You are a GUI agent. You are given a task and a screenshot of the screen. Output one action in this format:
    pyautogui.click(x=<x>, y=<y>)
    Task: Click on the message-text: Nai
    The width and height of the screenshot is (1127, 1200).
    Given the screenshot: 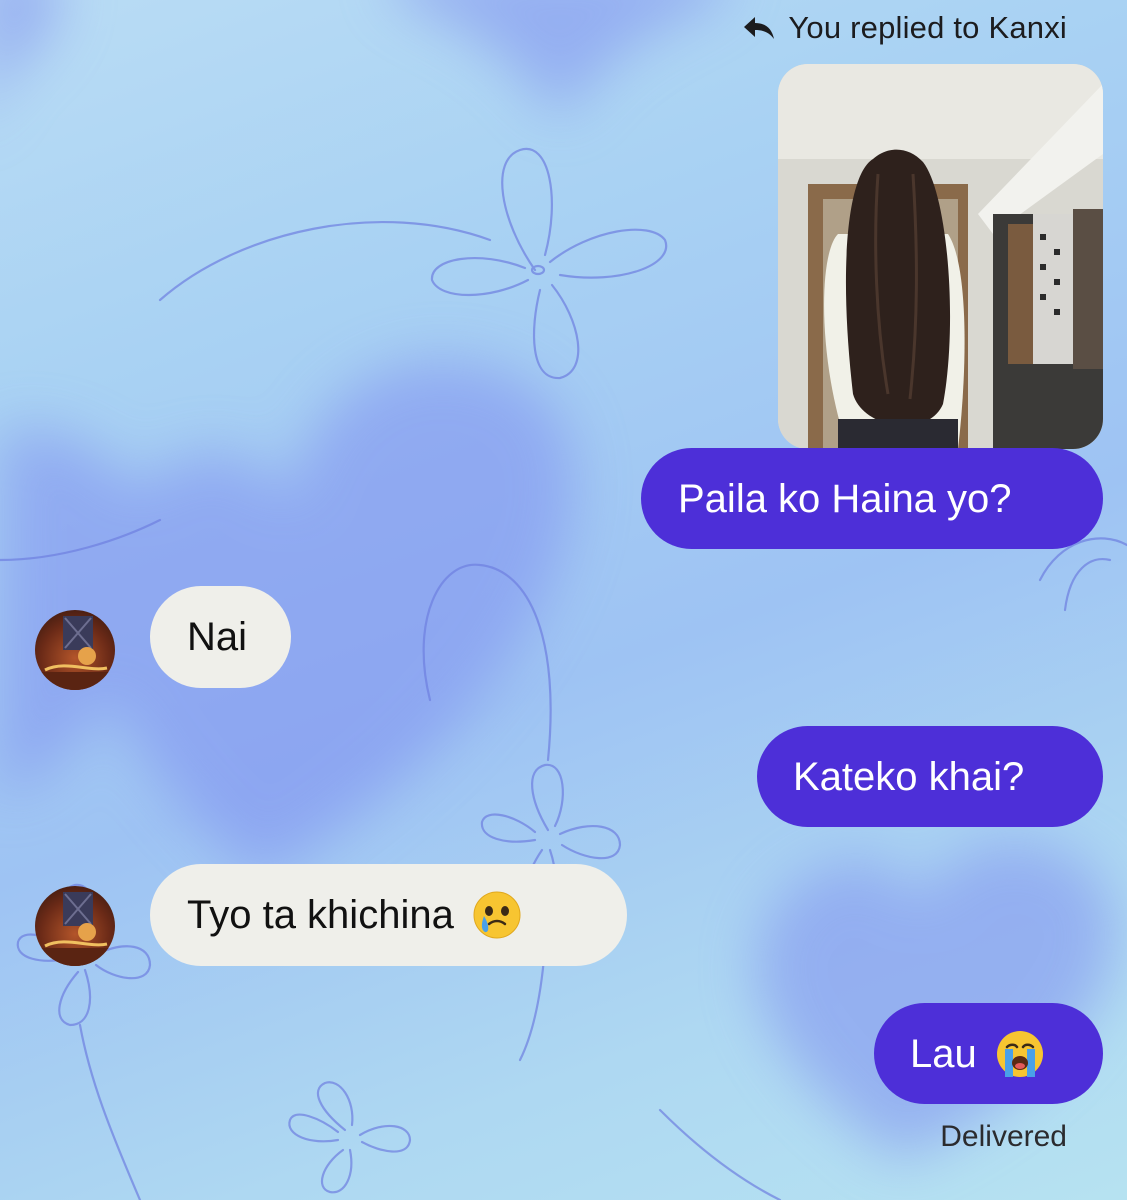 What is the action you would take?
    pyautogui.click(x=217, y=637)
    